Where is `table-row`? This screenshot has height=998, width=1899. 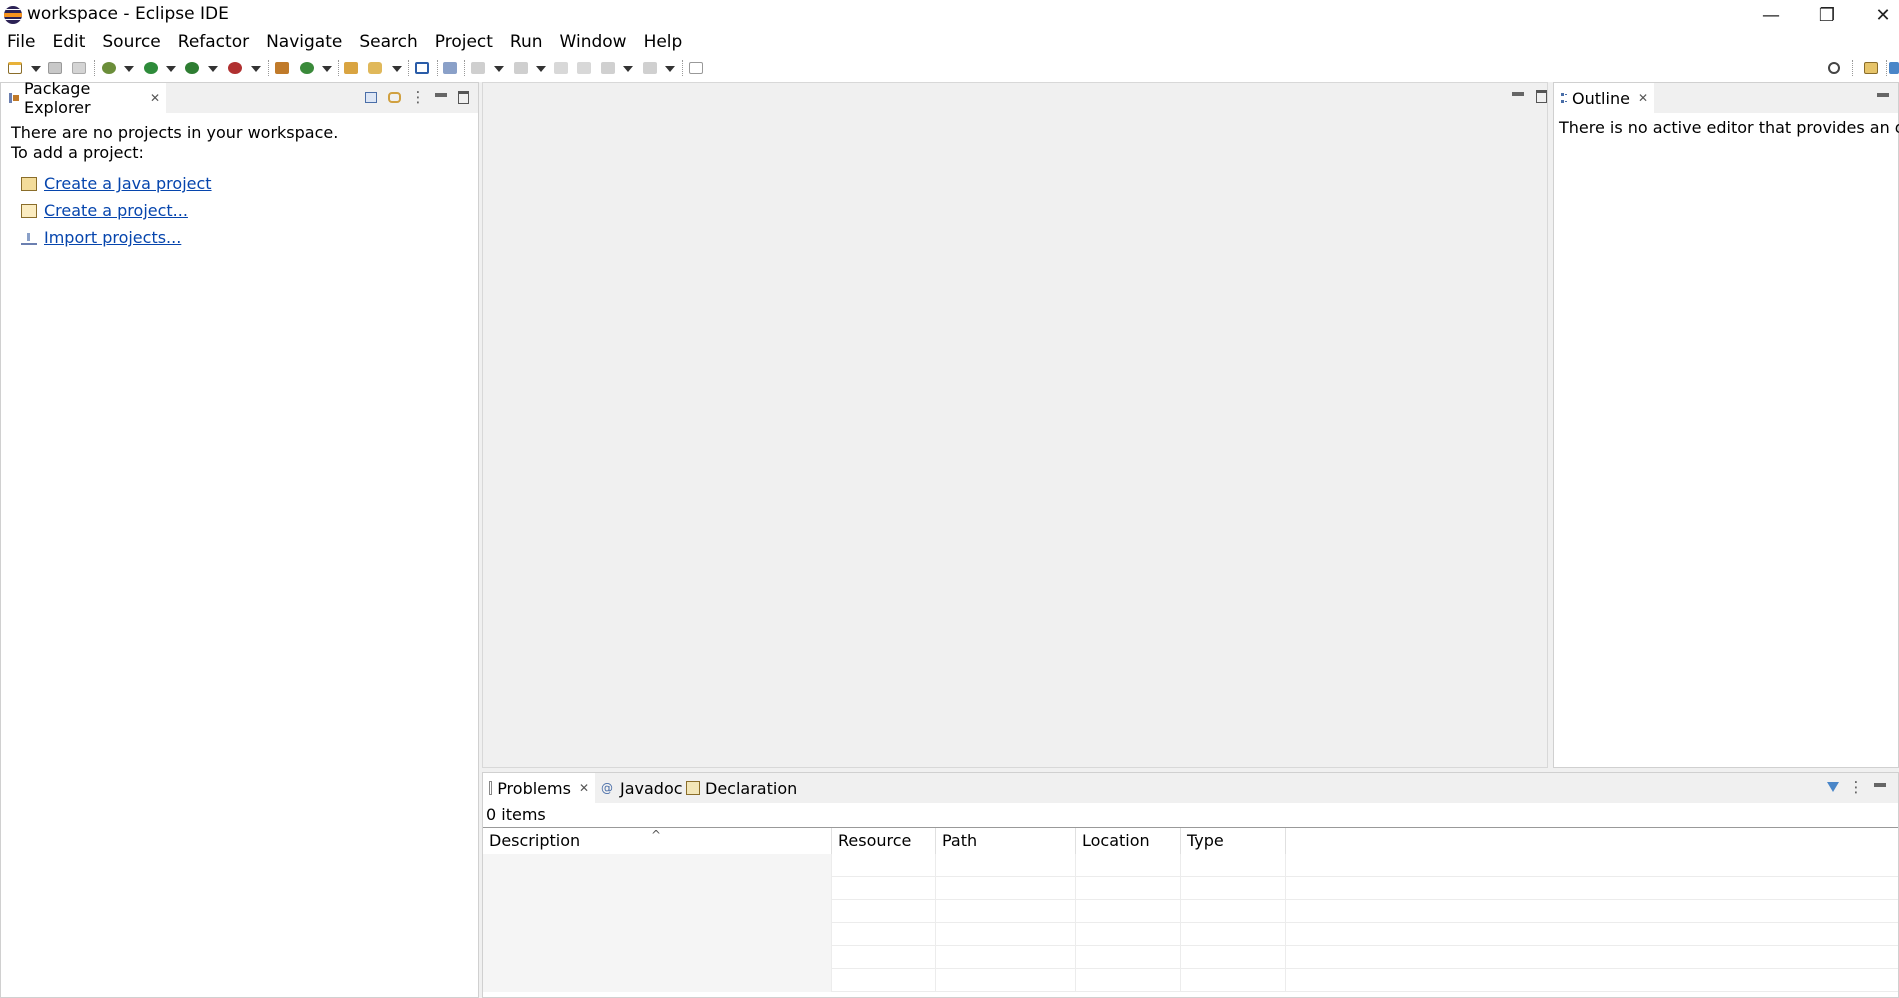 table-row is located at coordinates (1190, 911).